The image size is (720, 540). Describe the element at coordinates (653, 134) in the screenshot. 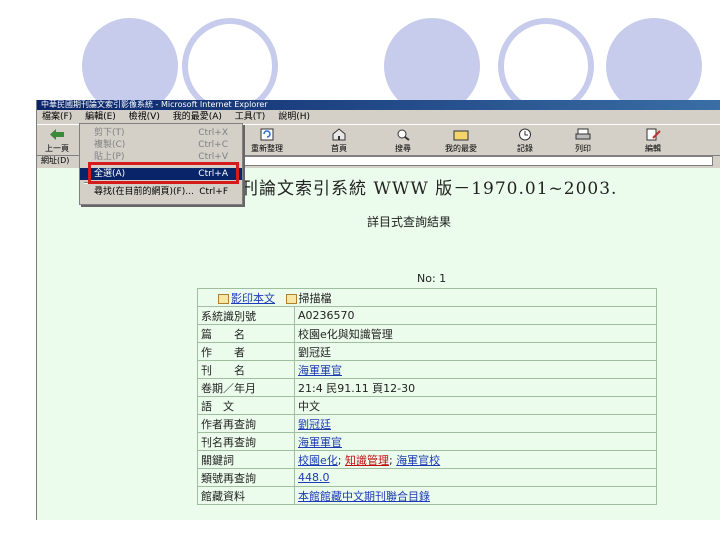

I see `edit-page-icon` at that location.